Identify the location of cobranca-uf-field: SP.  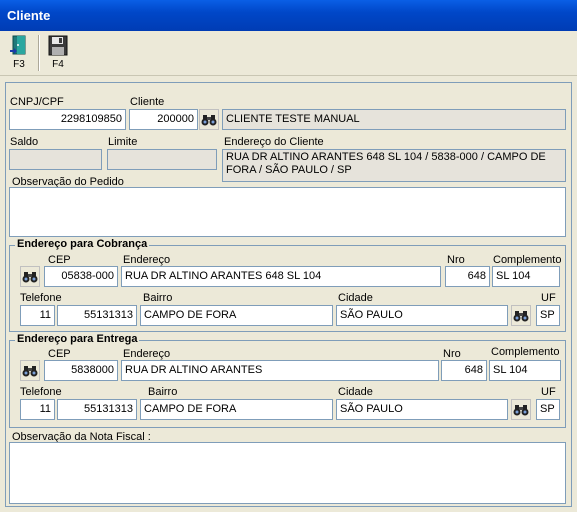
(548, 315).